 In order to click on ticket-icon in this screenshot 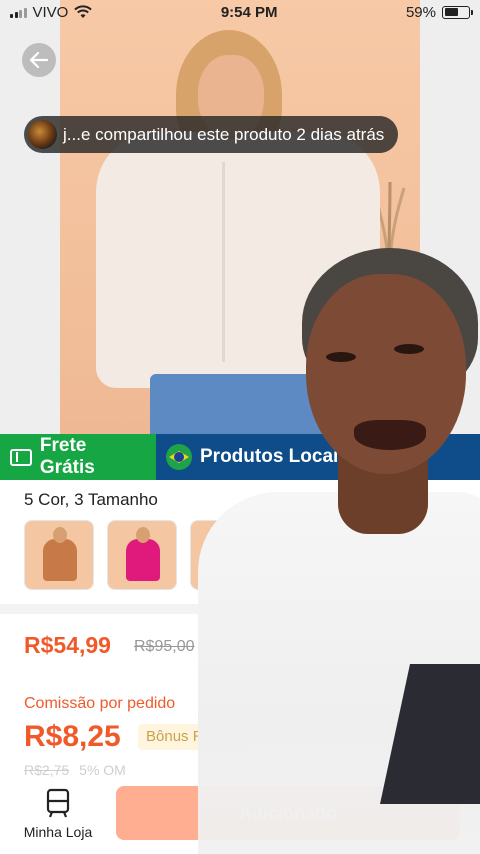, I will do `click(21, 457)`.